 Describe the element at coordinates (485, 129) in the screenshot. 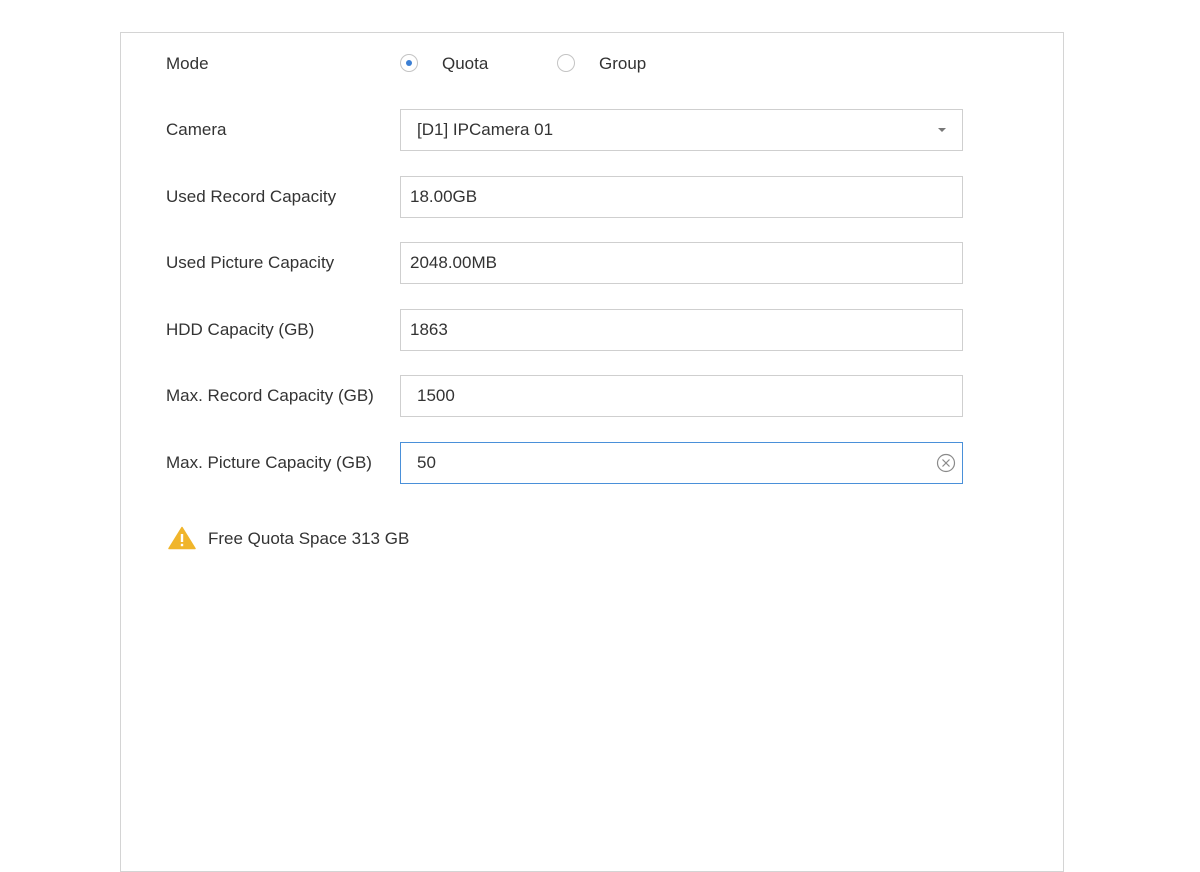

I see `camera-select-value: [D1] IPCamera 01` at that location.